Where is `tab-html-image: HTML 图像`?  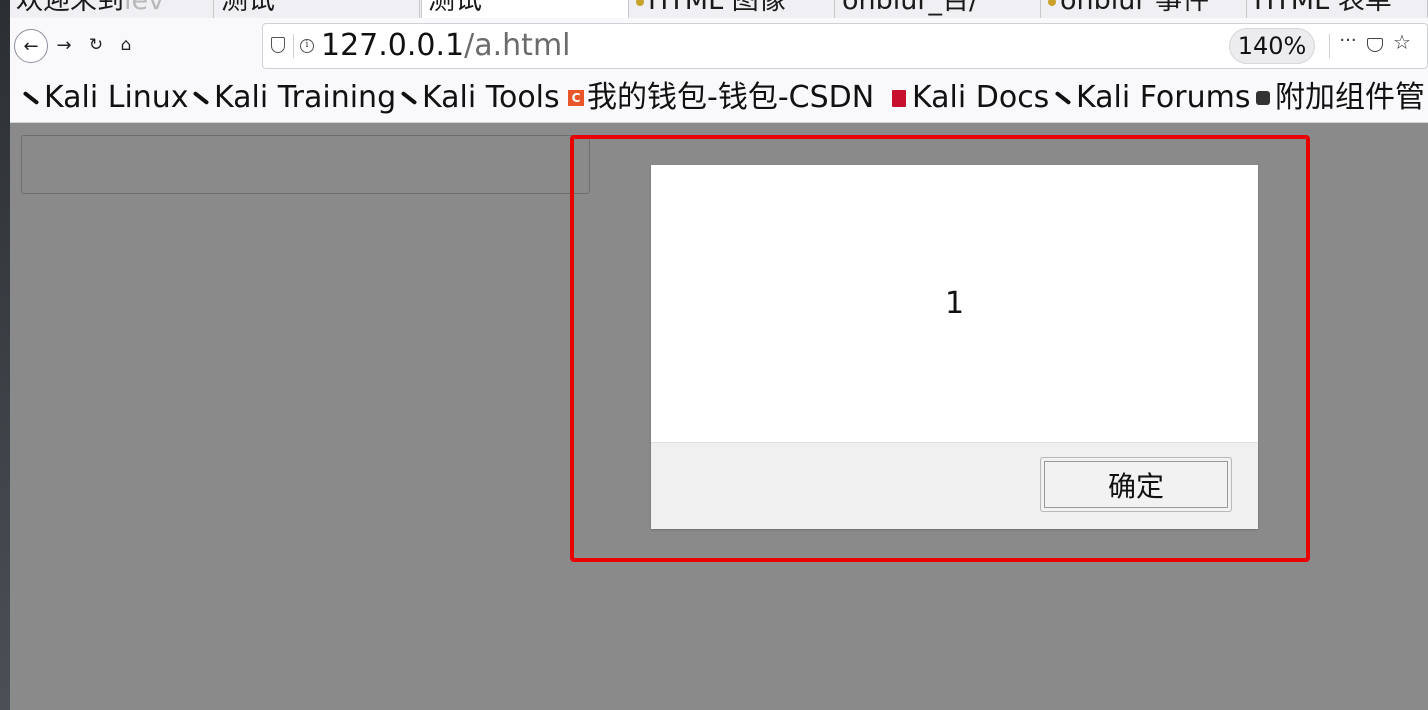
tab-html-image: HTML 图像 is located at coordinates (732, 9).